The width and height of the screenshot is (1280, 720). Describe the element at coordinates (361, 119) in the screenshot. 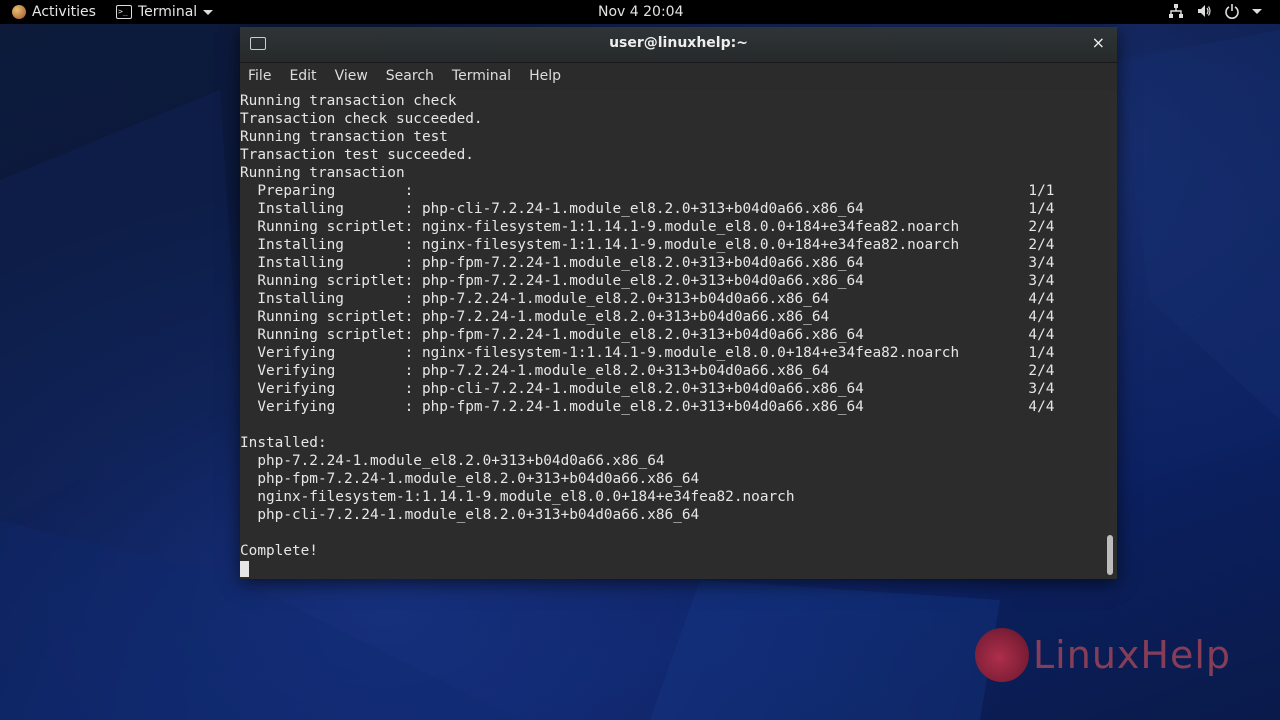

I see `terminal-line: Transaction check succeeded.` at that location.